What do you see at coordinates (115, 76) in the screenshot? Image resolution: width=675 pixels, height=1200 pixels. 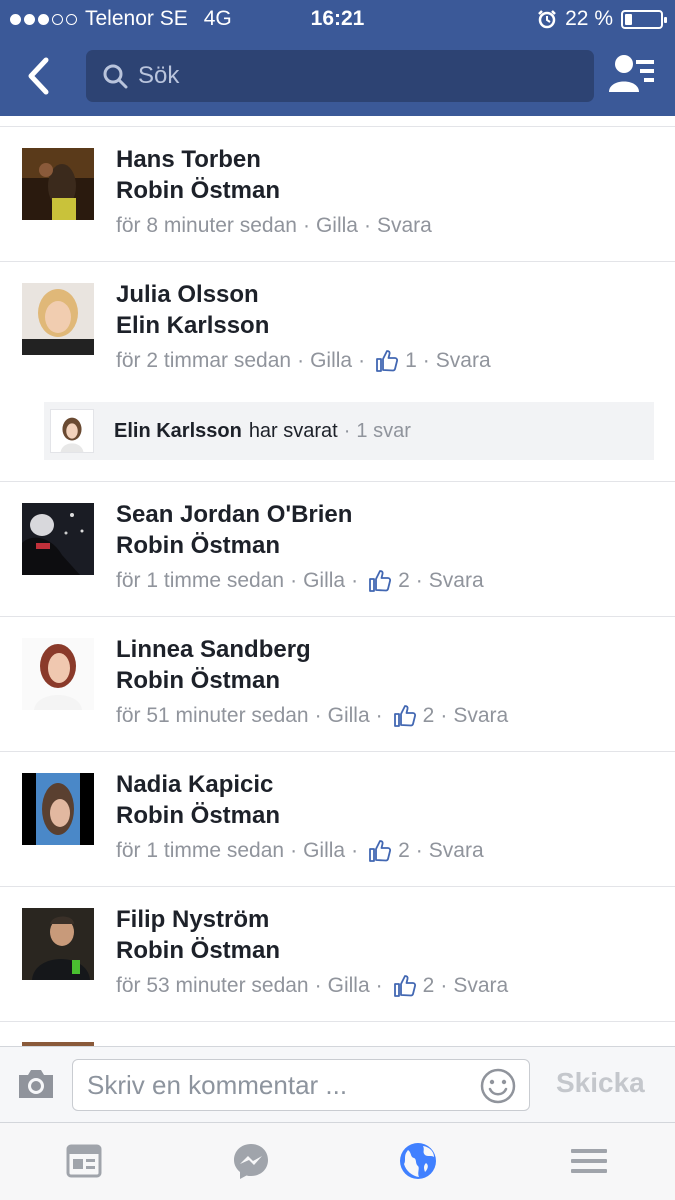 I see `search-icon` at bounding box center [115, 76].